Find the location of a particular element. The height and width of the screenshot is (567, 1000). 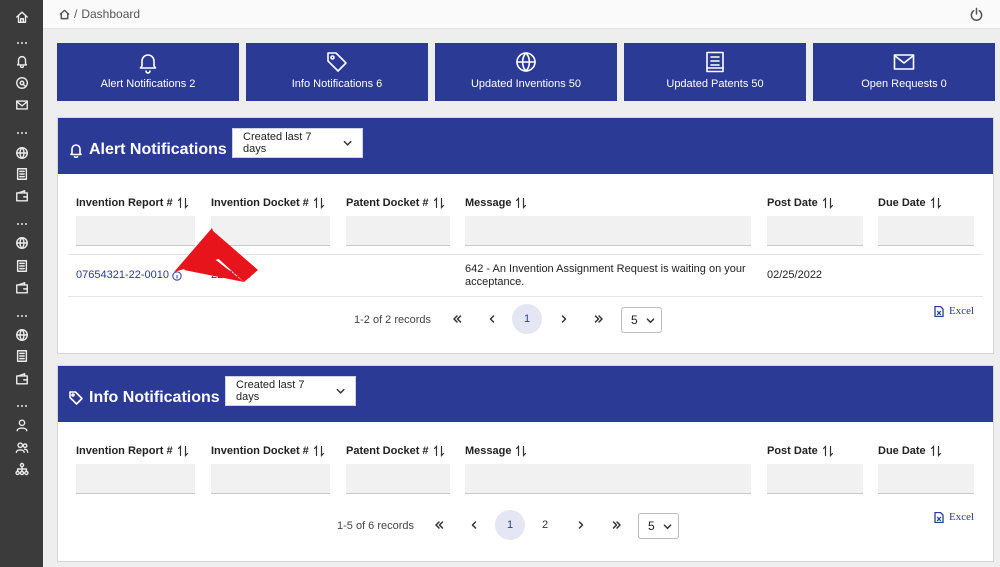

double-chevron-left-icon is located at coordinates (439, 525).